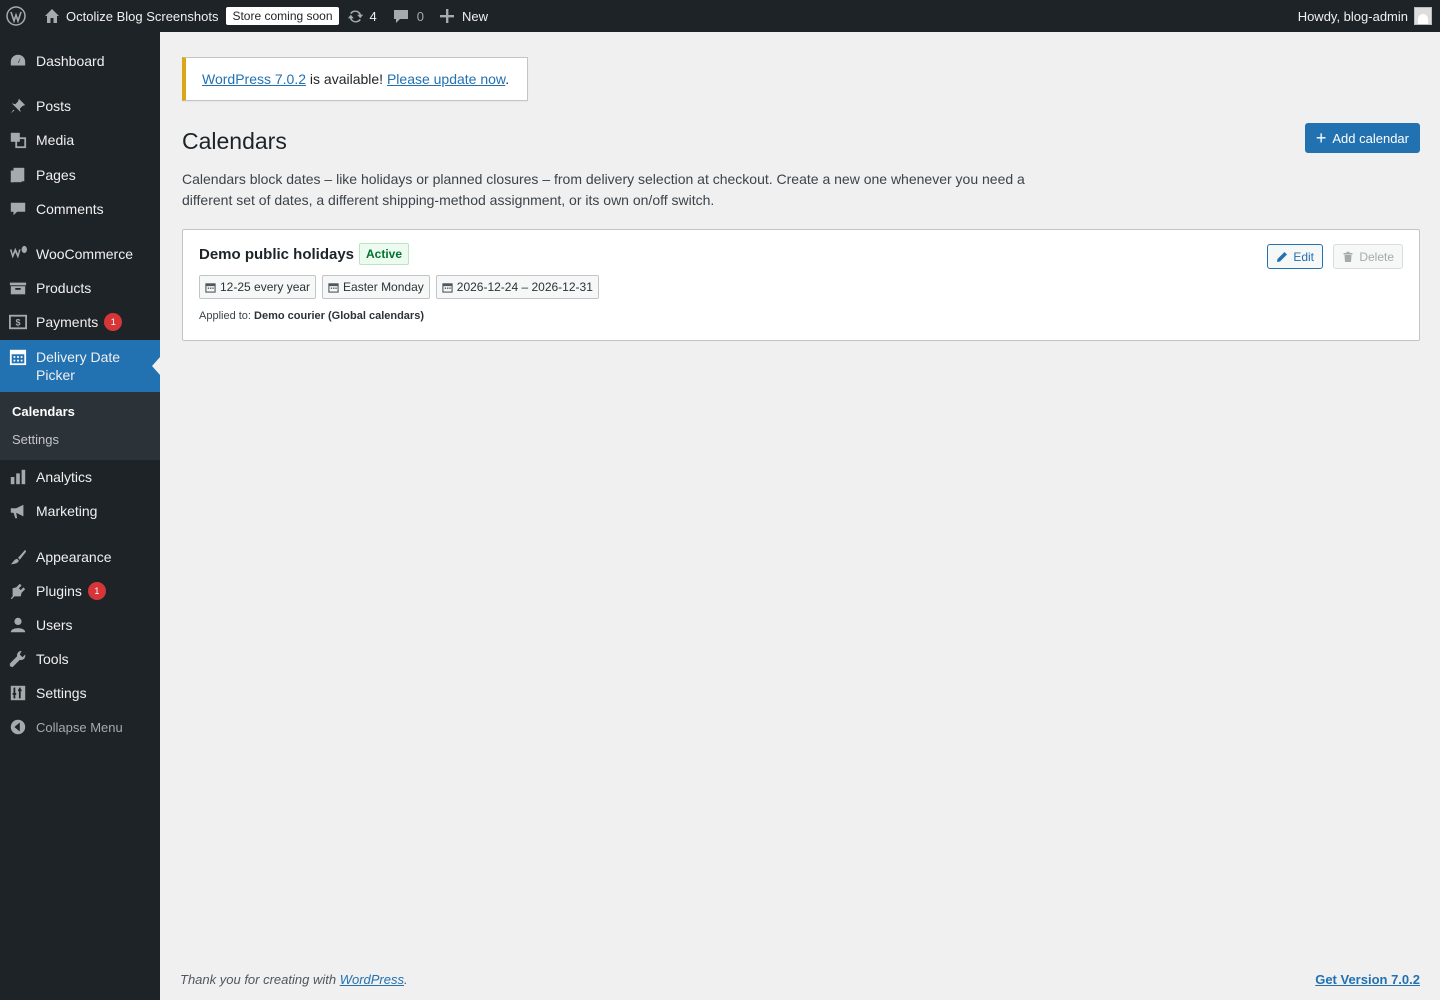  What do you see at coordinates (346, 79) in the screenshot?
I see `notice-text: is available!` at bounding box center [346, 79].